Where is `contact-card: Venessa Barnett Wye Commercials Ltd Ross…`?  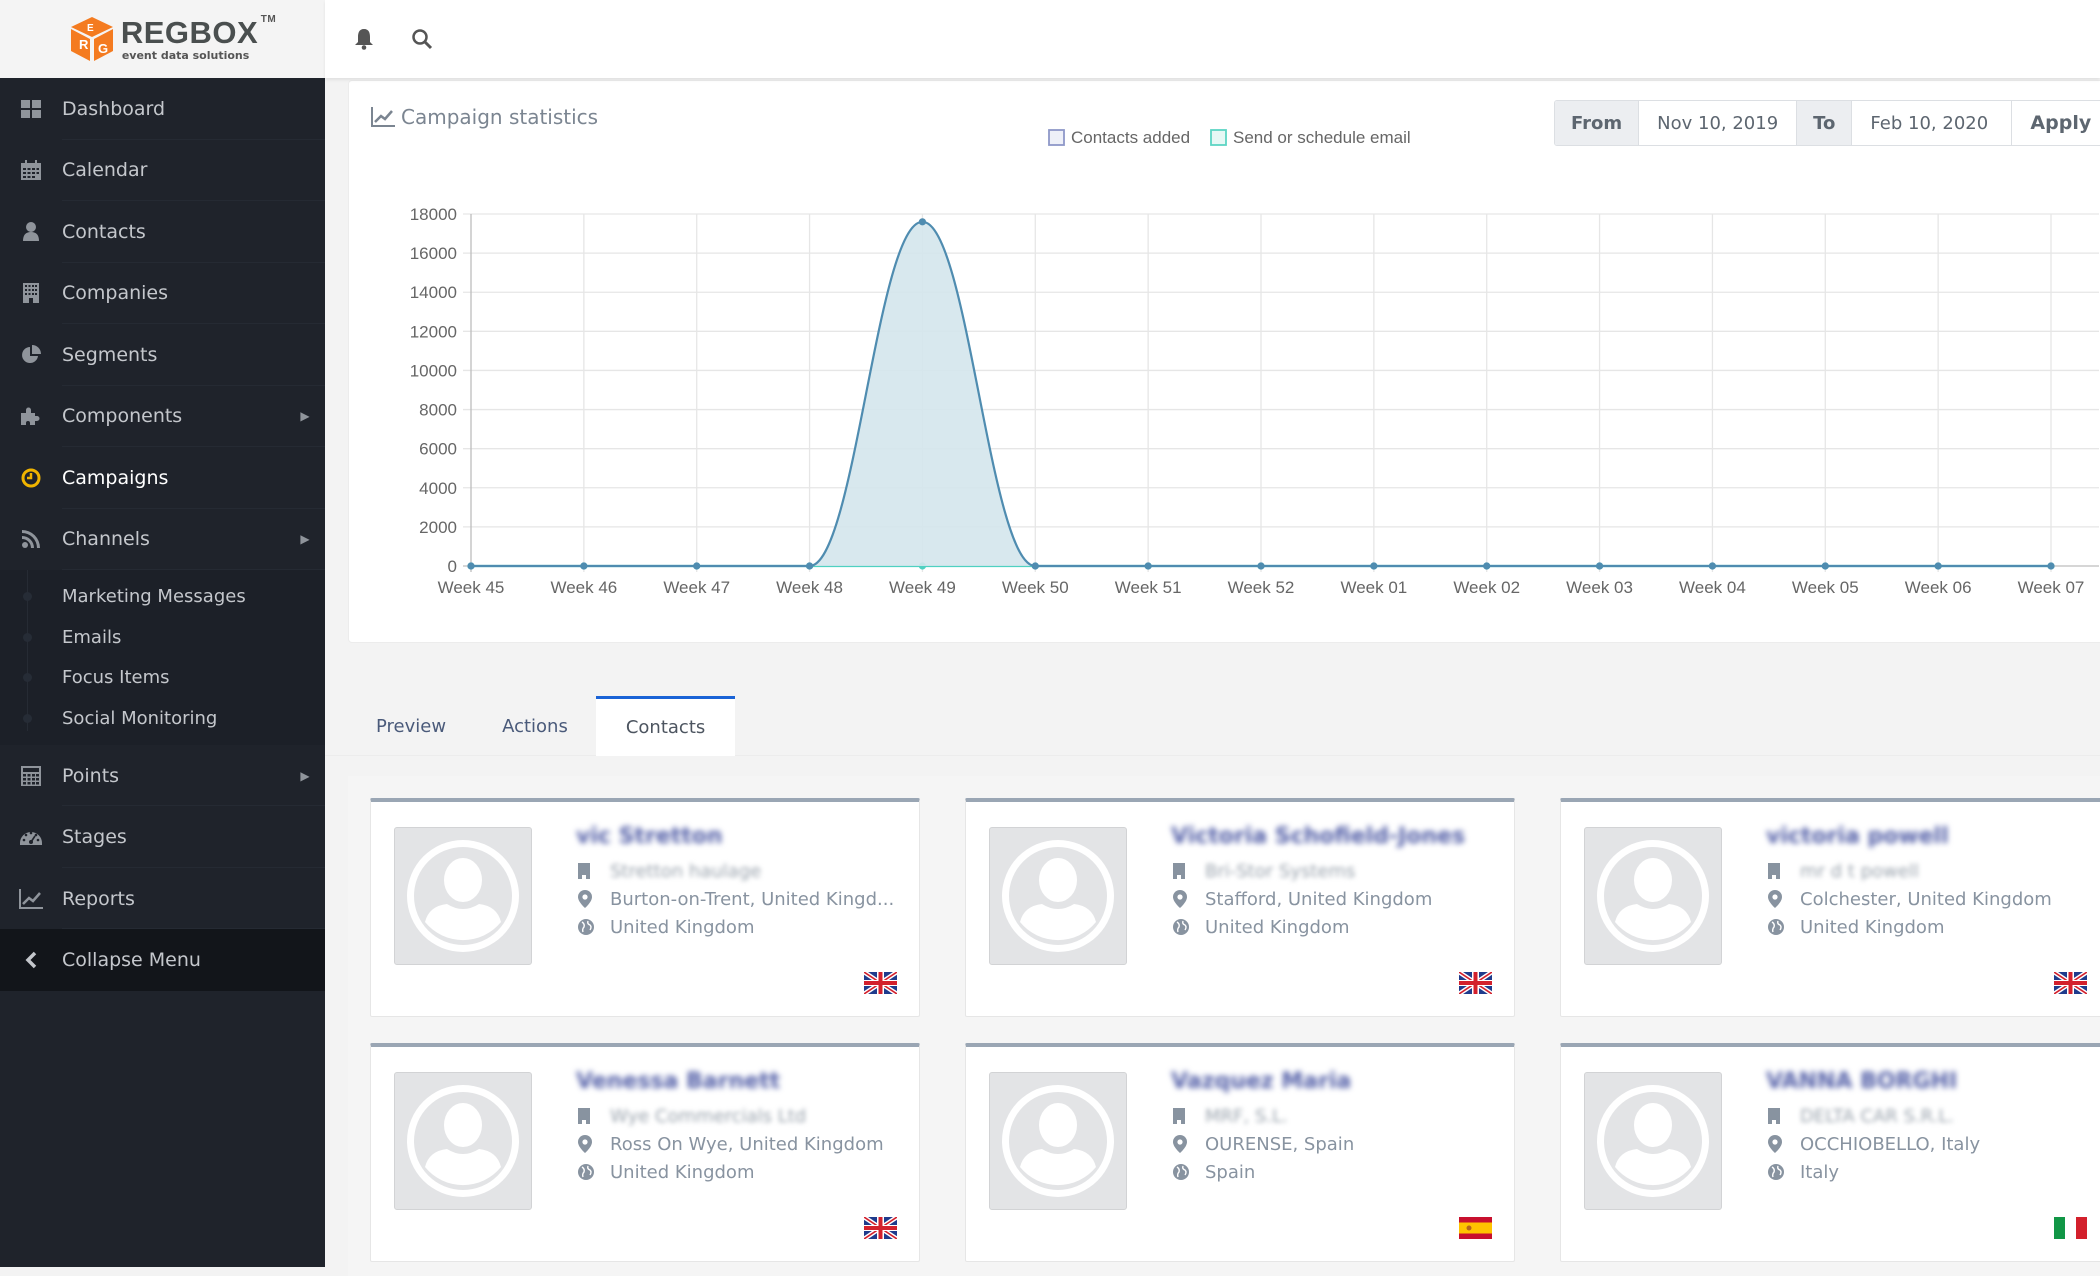 contact-card: Venessa Barnett Wye Commercials Ltd Ross… is located at coordinates (645, 1152).